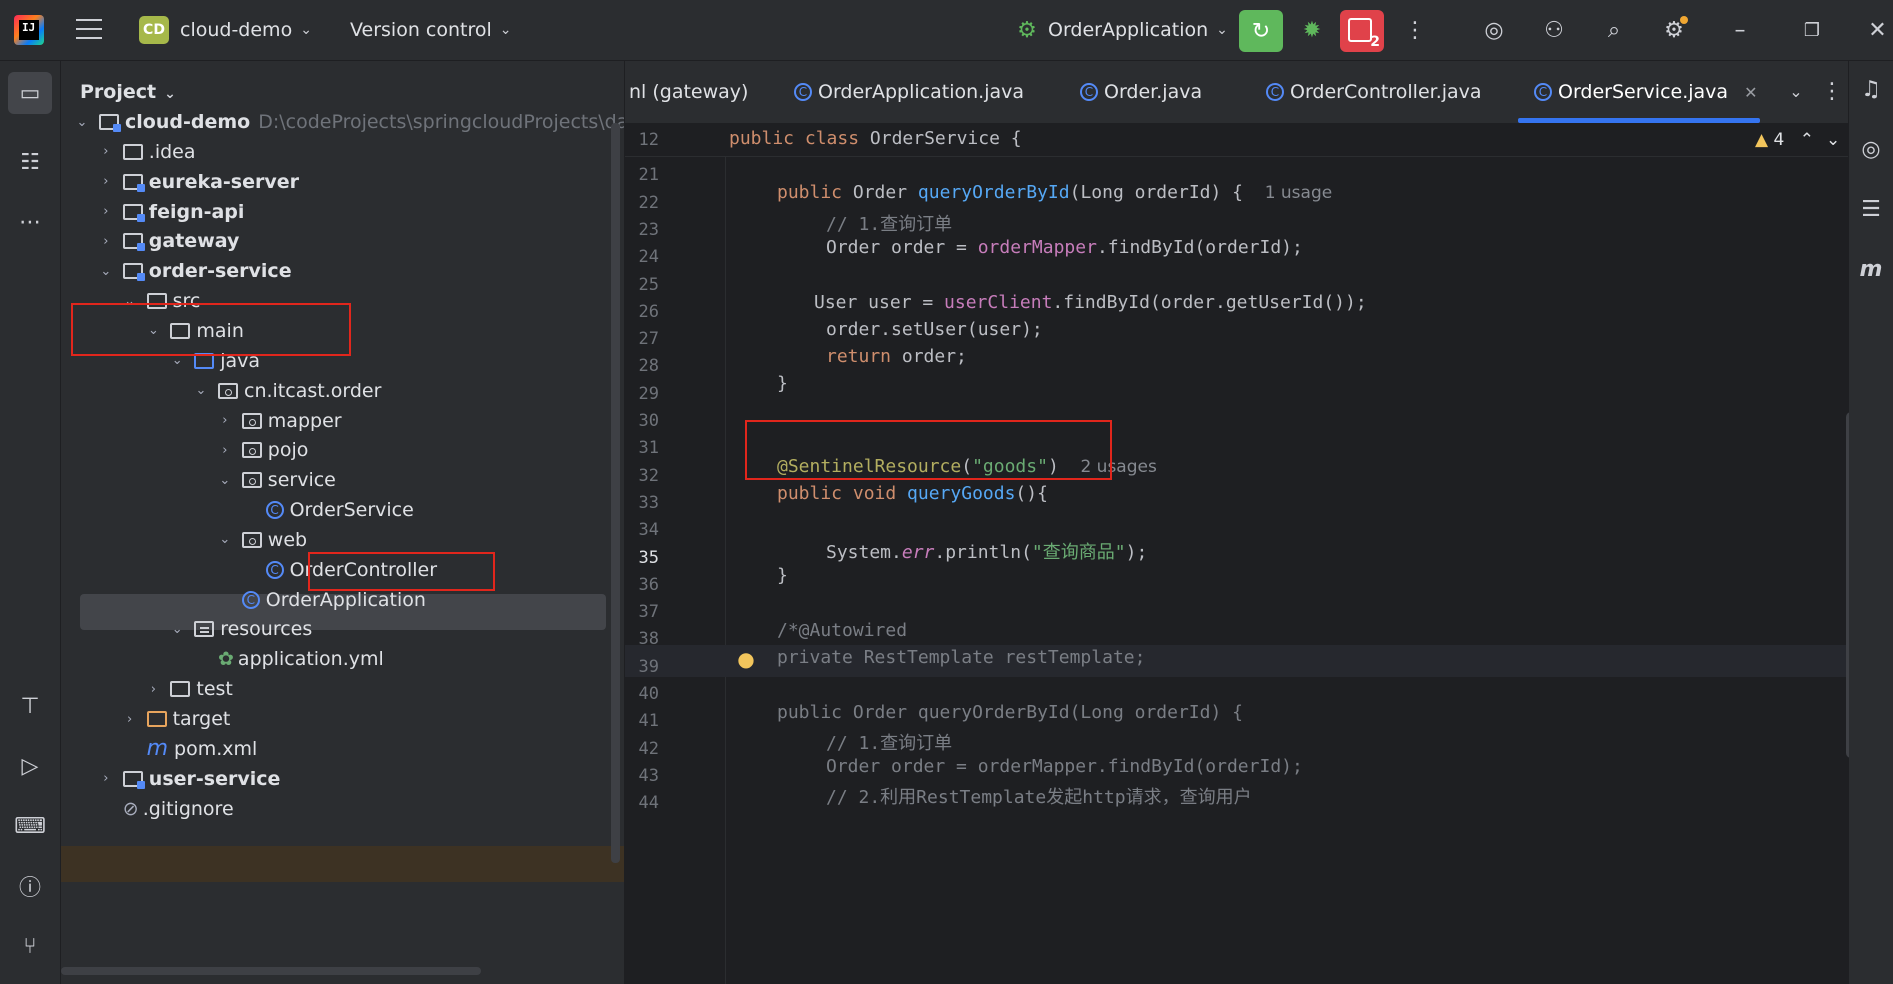 The image size is (1893, 984). What do you see at coordinates (648, 775) in the screenshot?
I see `line-number: 43` at bounding box center [648, 775].